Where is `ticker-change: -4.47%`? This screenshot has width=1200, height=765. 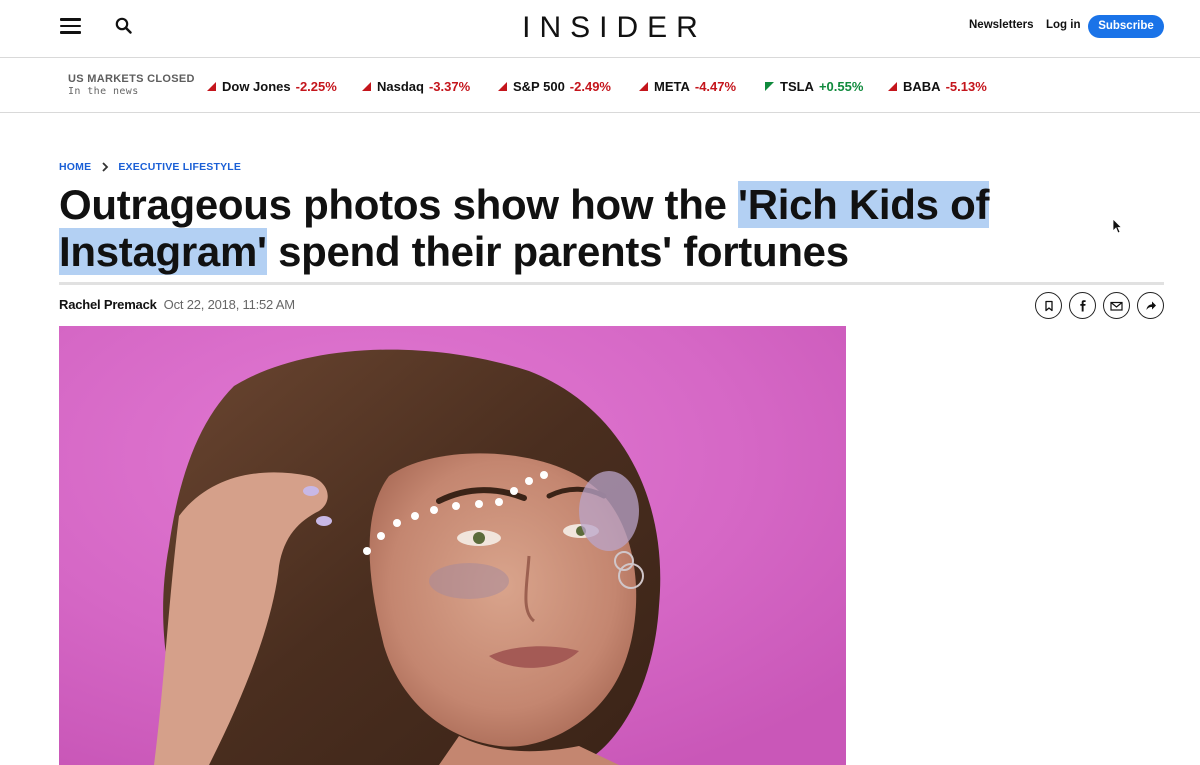
ticker-change: -4.47% is located at coordinates (715, 86).